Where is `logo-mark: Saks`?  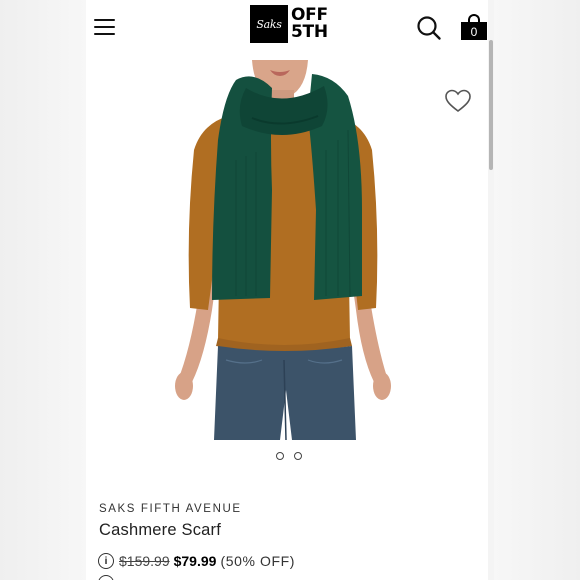 logo-mark: Saks is located at coordinates (269, 24).